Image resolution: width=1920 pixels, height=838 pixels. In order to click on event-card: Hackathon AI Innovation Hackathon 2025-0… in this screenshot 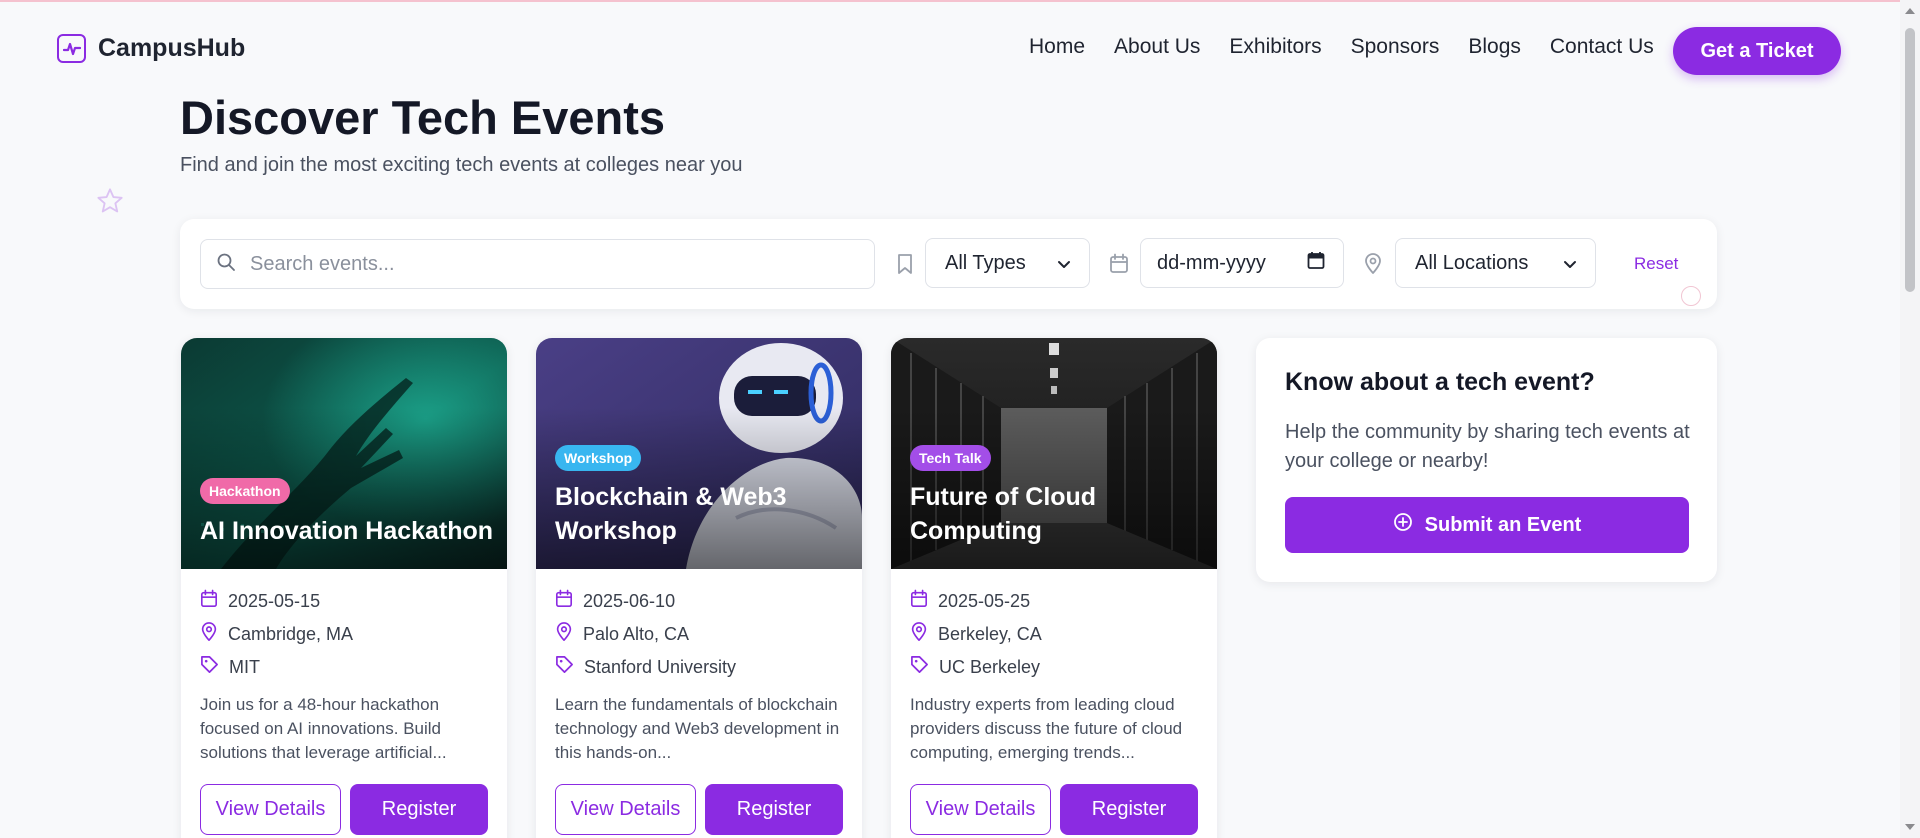, I will do `click(344, 588)`.